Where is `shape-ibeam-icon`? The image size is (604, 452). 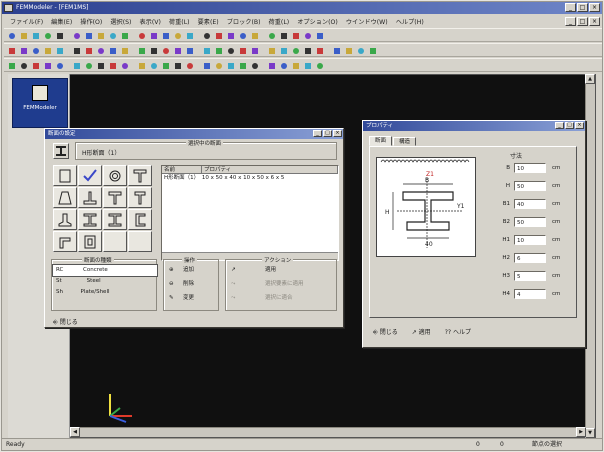
shape-ibeam-icon is located at coordinates (90, 219).